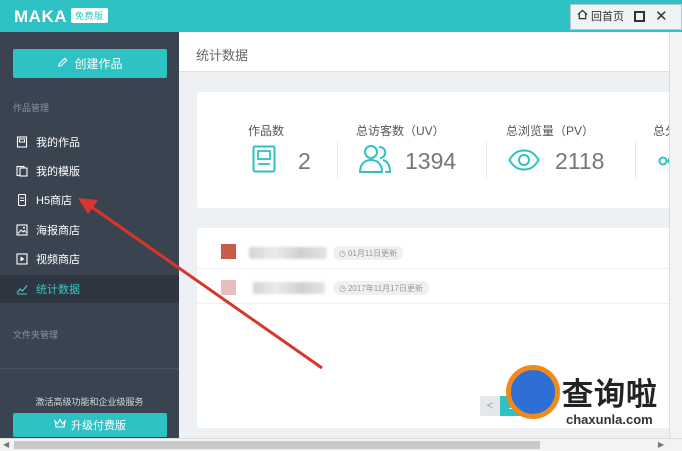 Image resolution: width=682 pixels, height=451 pixels. What do you see at coordinates (89, 402) in the screenshot?
I see `promo-text: 激活高级功能和企业级服务` at bounding box center [89, 402].